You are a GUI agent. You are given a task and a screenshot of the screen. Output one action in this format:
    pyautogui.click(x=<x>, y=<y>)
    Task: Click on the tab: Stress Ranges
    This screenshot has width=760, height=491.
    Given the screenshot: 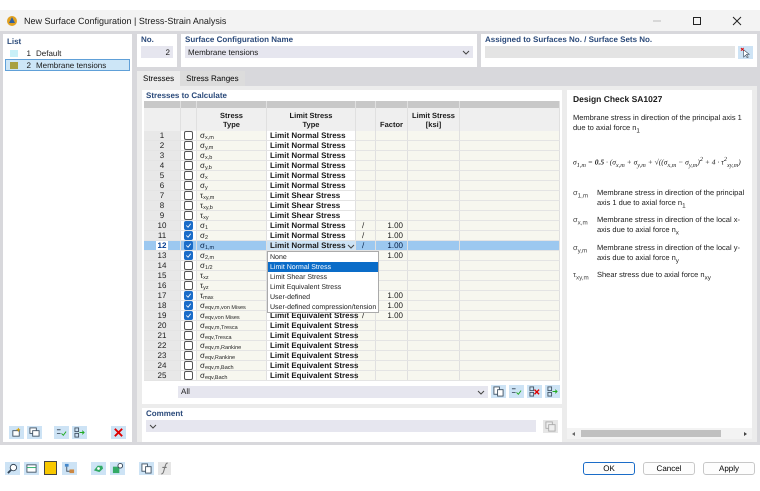 What is the action you would take?
    pyautogui.click(x=212, y=78)
    